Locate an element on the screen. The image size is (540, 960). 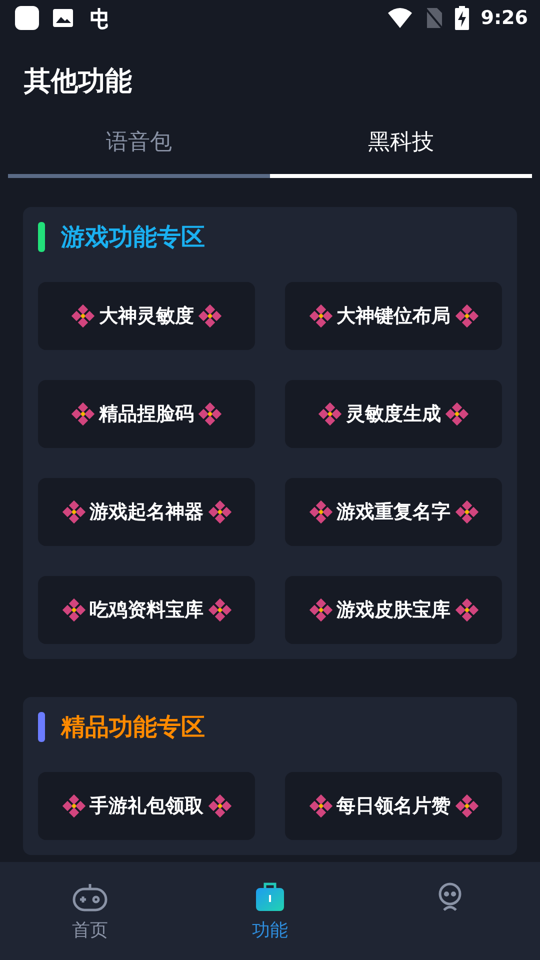
feature-button: 大神灵敏度 is located at coordinates (146, 316).